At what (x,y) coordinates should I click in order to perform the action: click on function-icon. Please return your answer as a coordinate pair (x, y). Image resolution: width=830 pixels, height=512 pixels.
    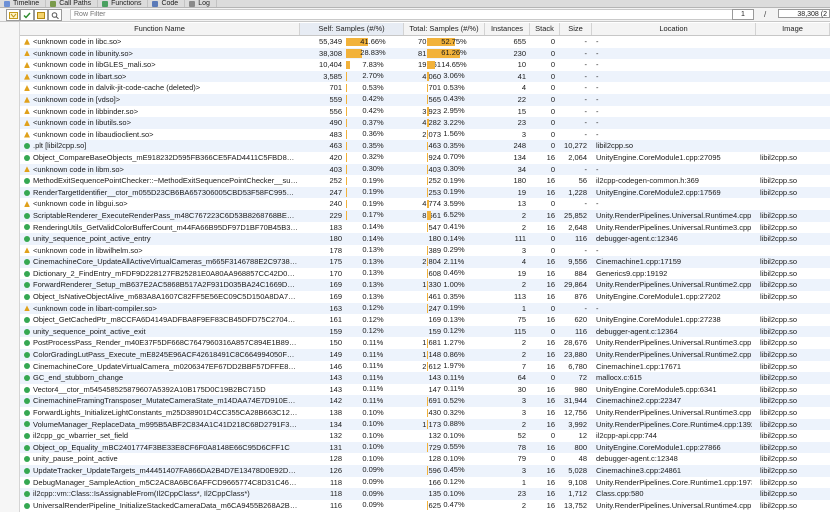
    Looking at the image, I should click on (27, 354).